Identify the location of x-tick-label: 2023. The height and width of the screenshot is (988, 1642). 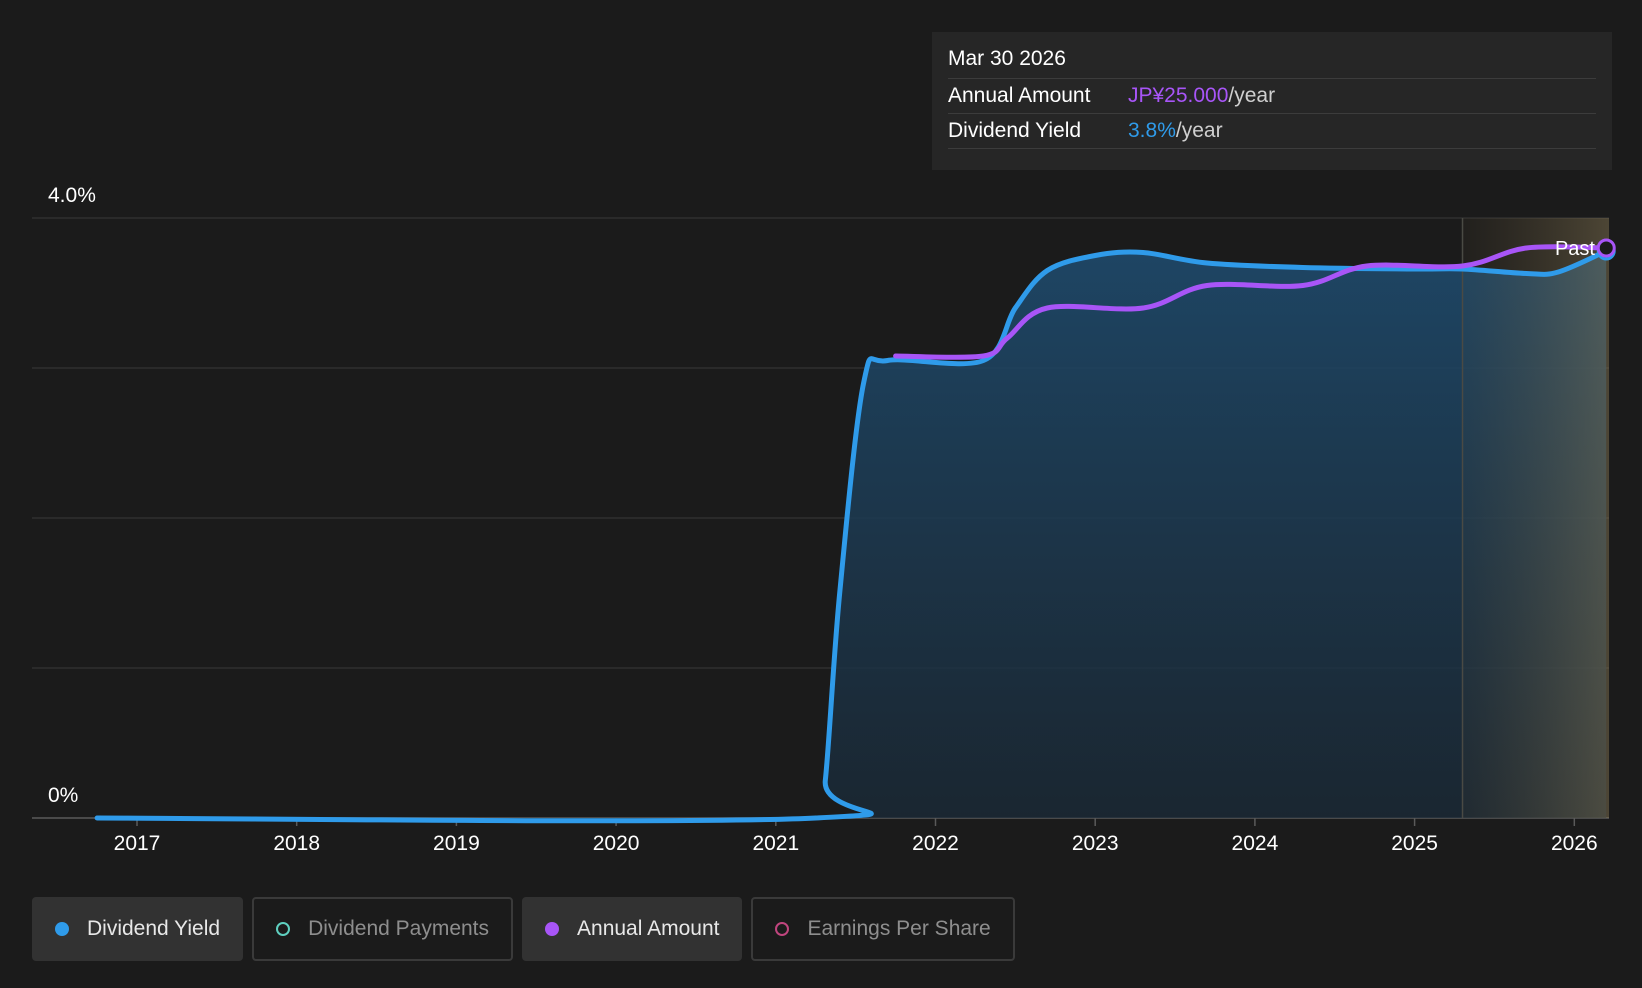
(1095, 843).